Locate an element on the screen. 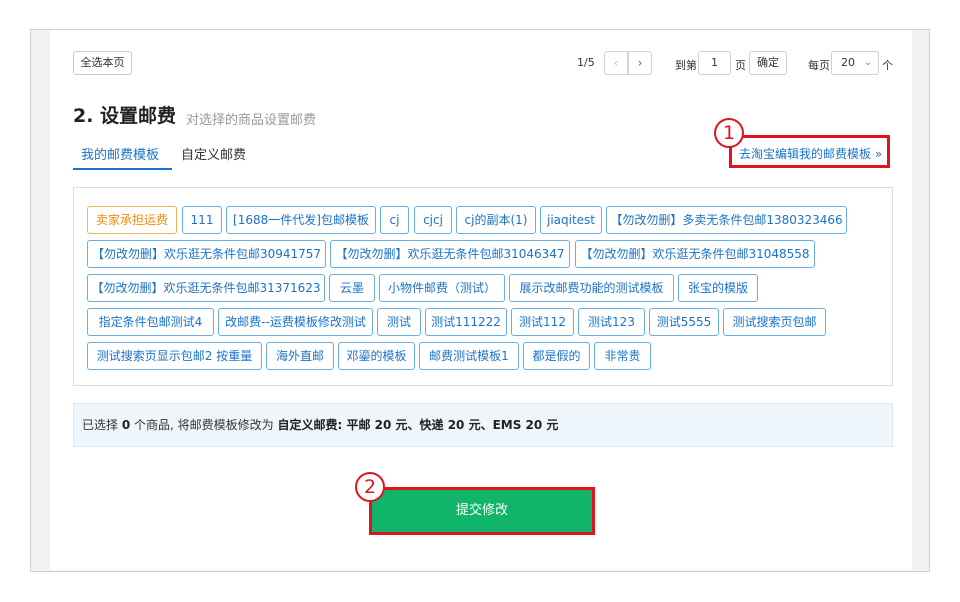  per-page-select: 20 ⌄ is located at coordinates (855, 63).